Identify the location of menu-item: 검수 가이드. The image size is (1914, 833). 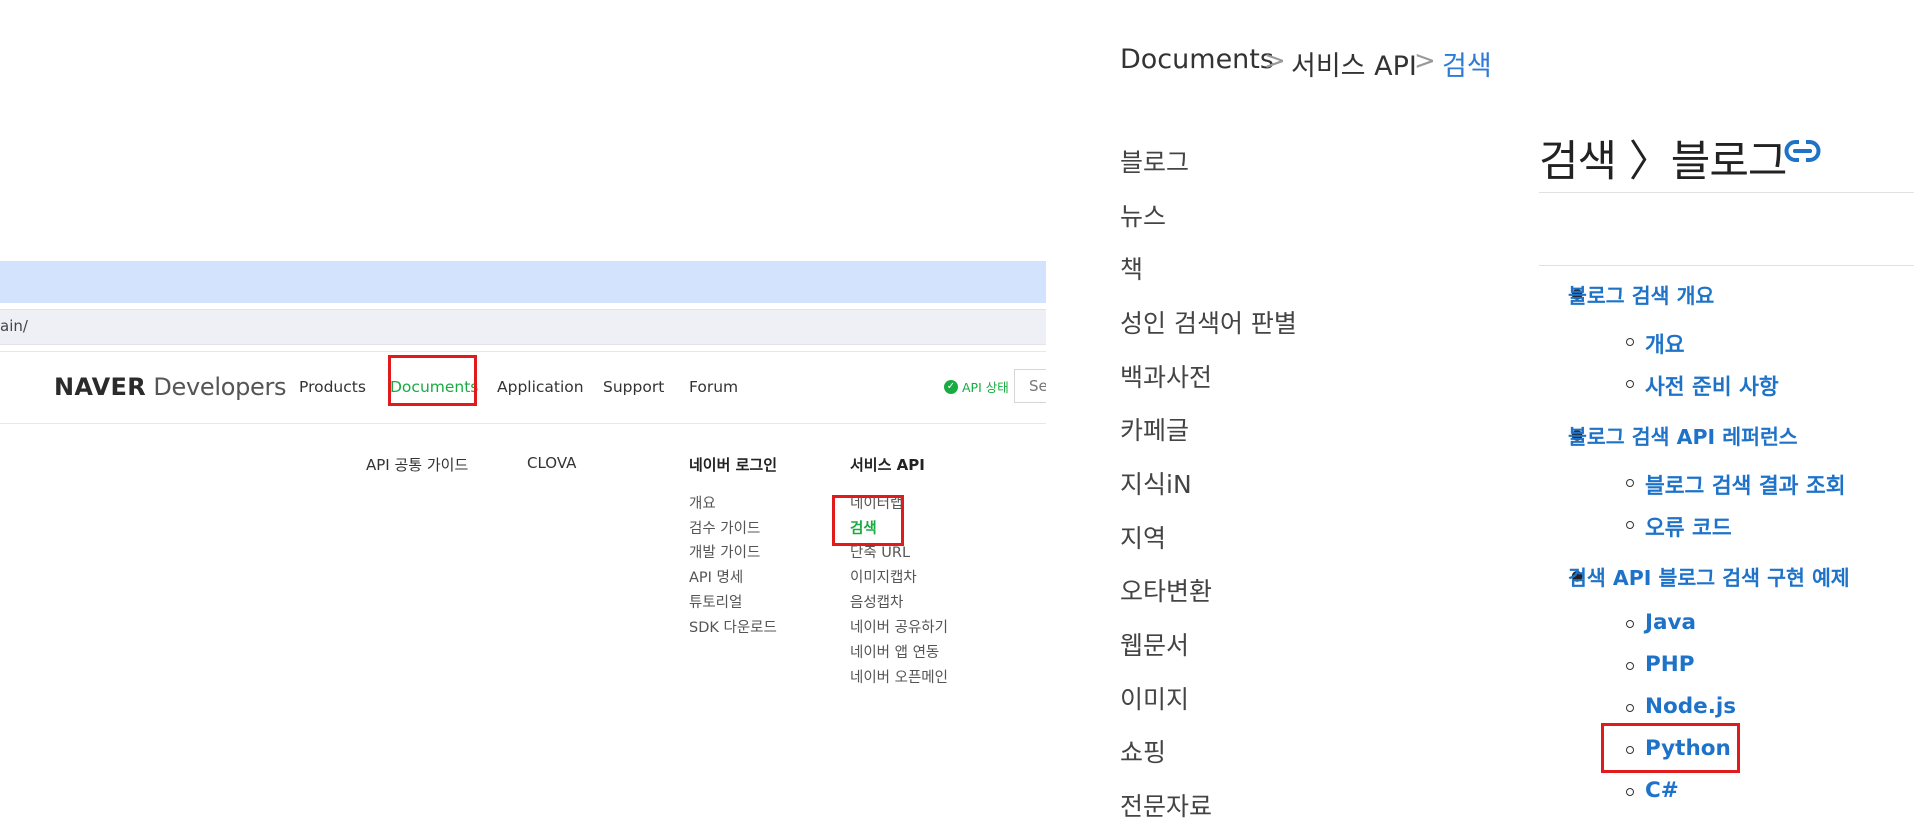
(724, 527).